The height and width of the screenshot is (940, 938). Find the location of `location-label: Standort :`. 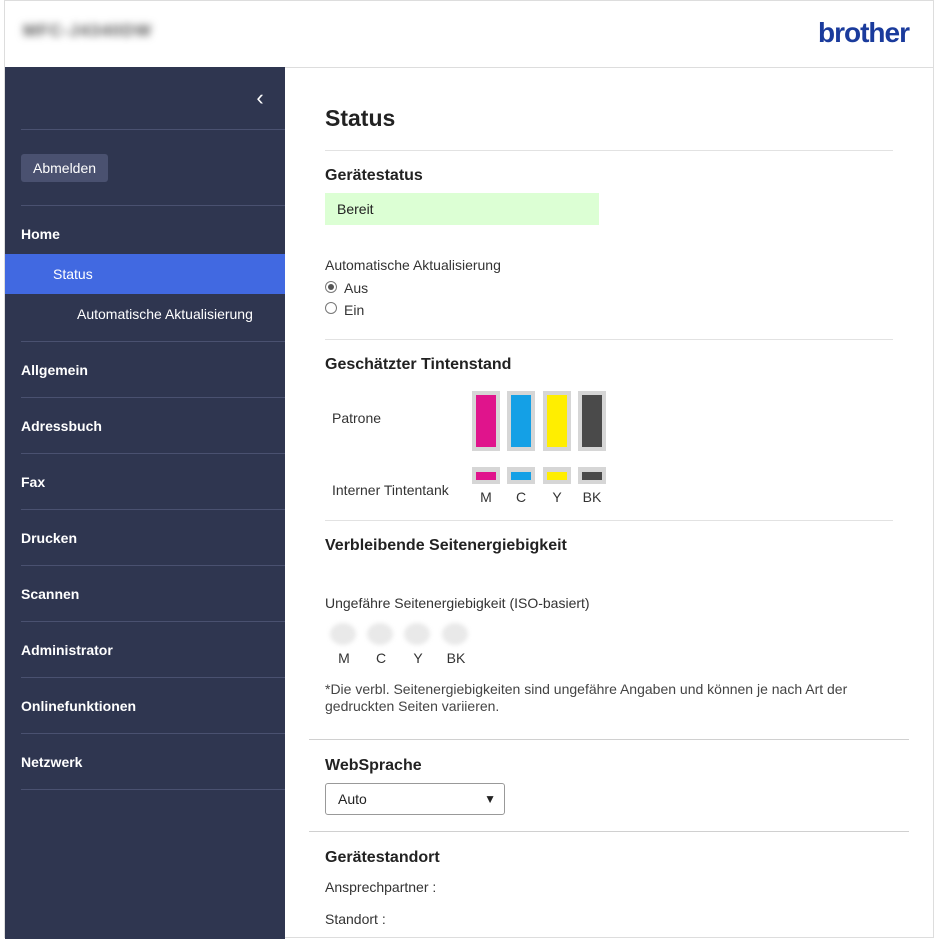

location-label: Standort : is located at coordinates (355, 919).